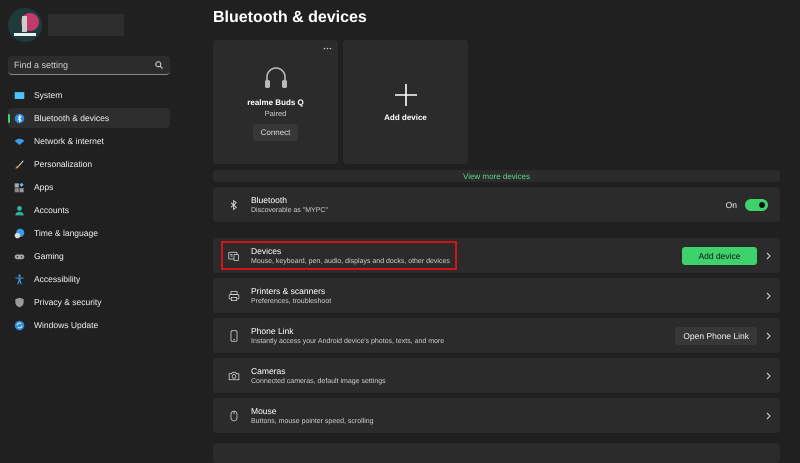 The image size is (800, 463). I want to click on search-icon, so click(159, 65).